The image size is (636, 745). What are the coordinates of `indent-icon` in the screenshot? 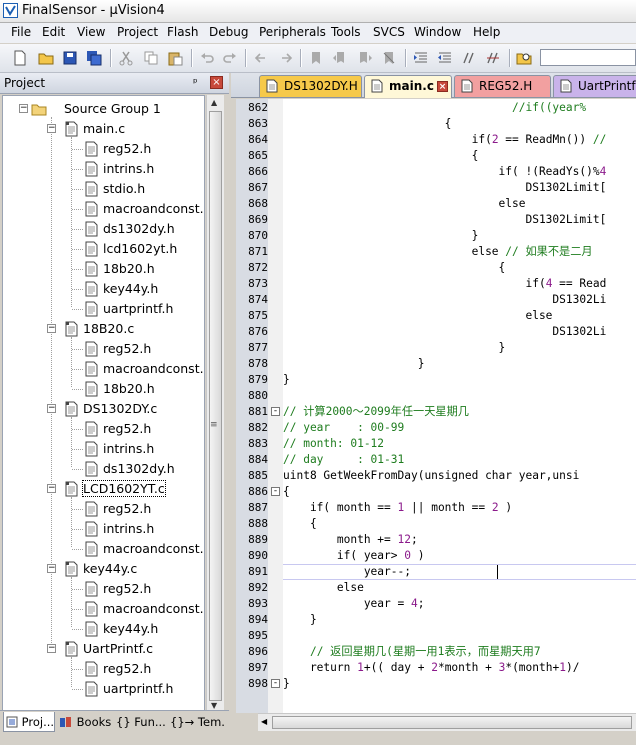 It's located at (421, 58).